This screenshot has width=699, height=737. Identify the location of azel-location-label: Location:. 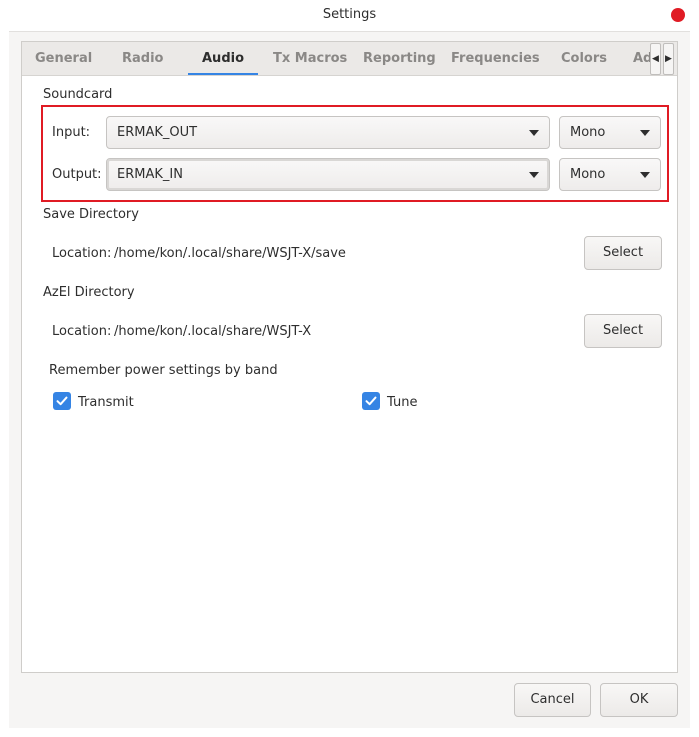
(82, 331).